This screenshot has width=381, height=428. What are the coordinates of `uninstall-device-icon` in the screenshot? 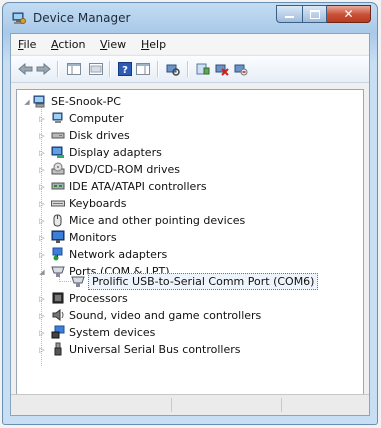 It's located at (241, 69).